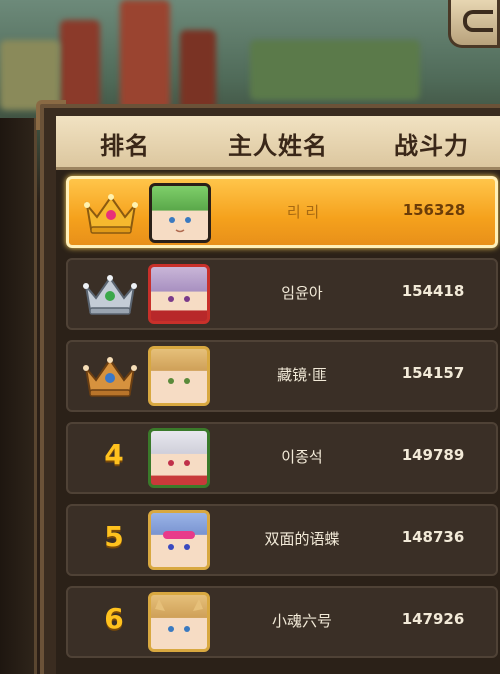  Describe the element at coordinates (301, 621) in the screenshot. I see `player-name: 小魂六号` at that location.